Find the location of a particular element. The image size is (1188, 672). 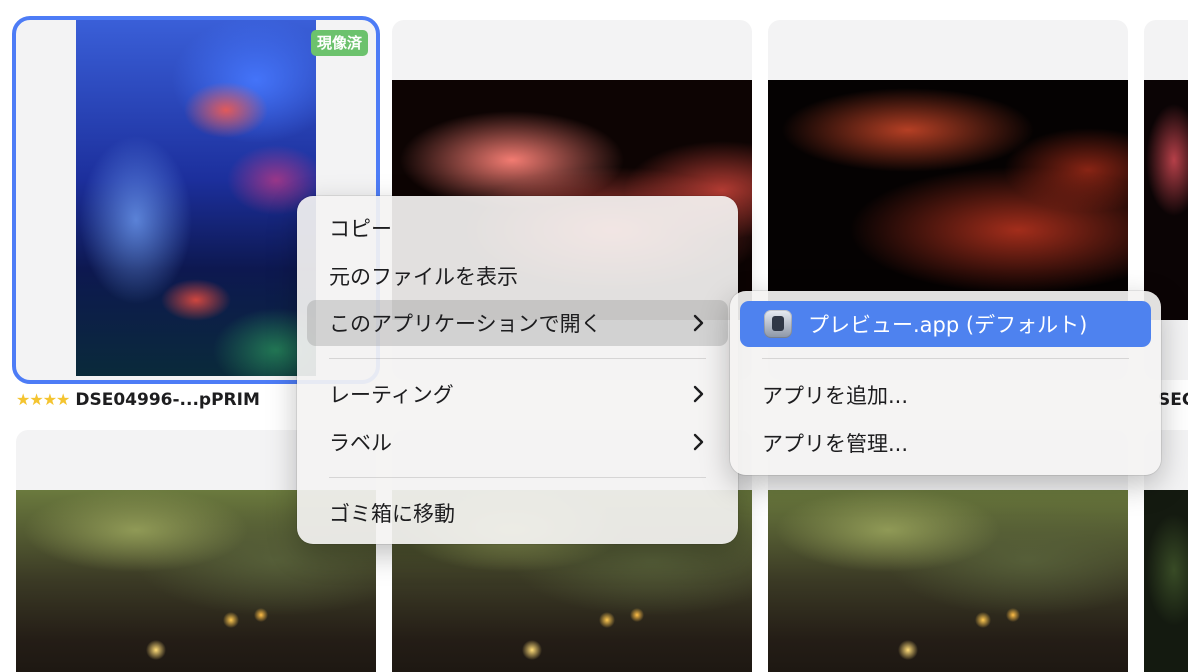

menu-item-rating: レーティング is located at coordinates (517, 394).